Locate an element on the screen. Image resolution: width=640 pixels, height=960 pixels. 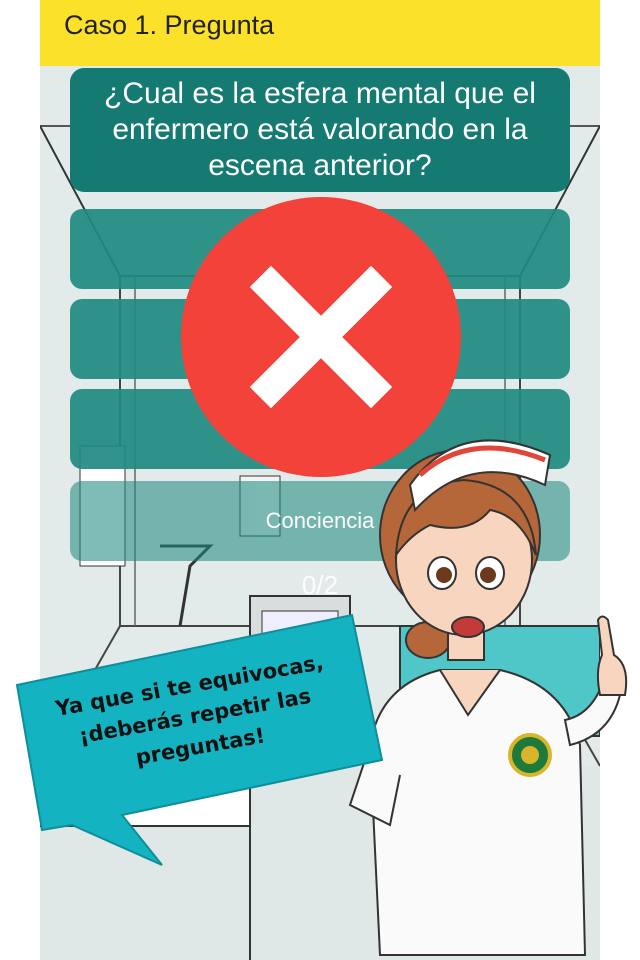
header-bar: Caso 1. Pregunta is located at coordinates (320, 33).